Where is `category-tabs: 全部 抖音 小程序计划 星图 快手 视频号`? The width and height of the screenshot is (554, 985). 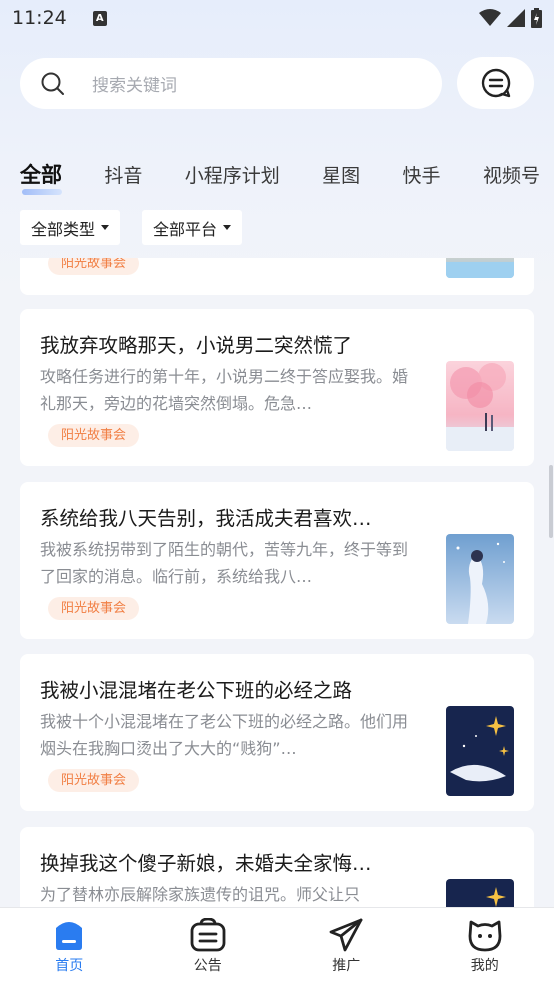
category-tabs: 全部 抖音 小程序计划 星图 快手 视频号 is located at coordinates (280, 176).